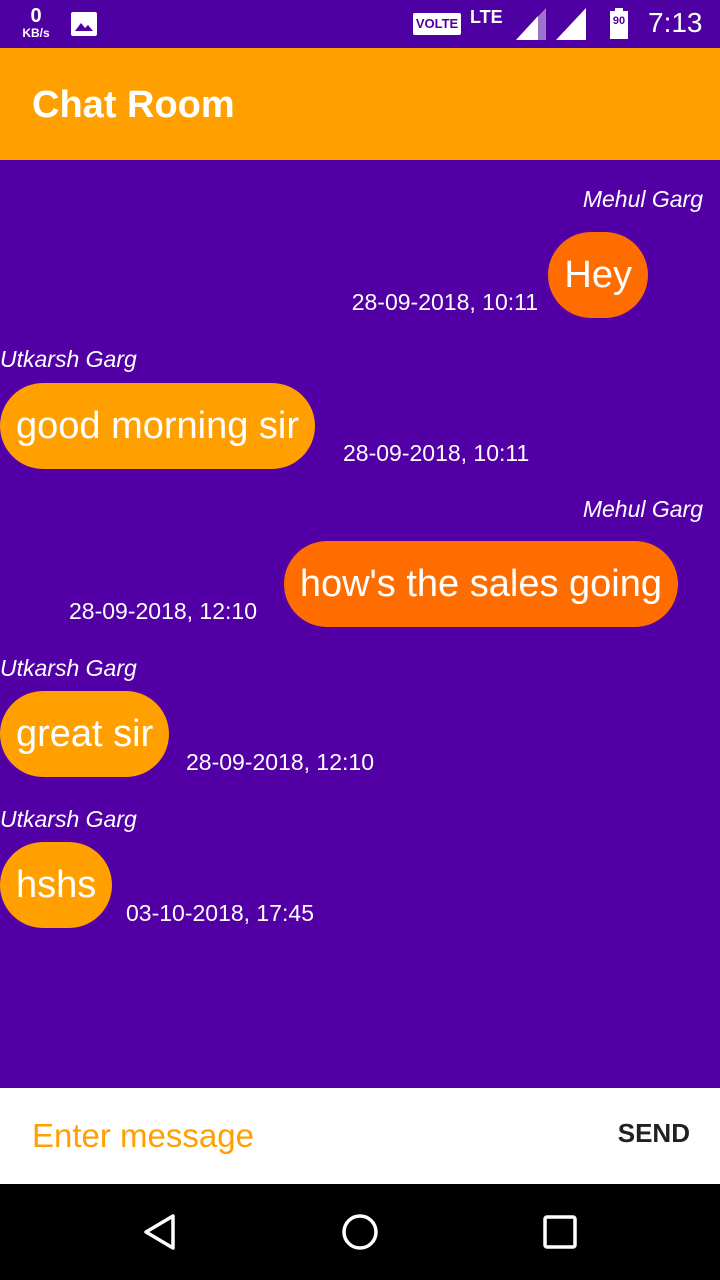 The image size is (720, 1280). Describe the element at coordinates (560, 1232) in the screenshot. I see `recents-icon` at that location.